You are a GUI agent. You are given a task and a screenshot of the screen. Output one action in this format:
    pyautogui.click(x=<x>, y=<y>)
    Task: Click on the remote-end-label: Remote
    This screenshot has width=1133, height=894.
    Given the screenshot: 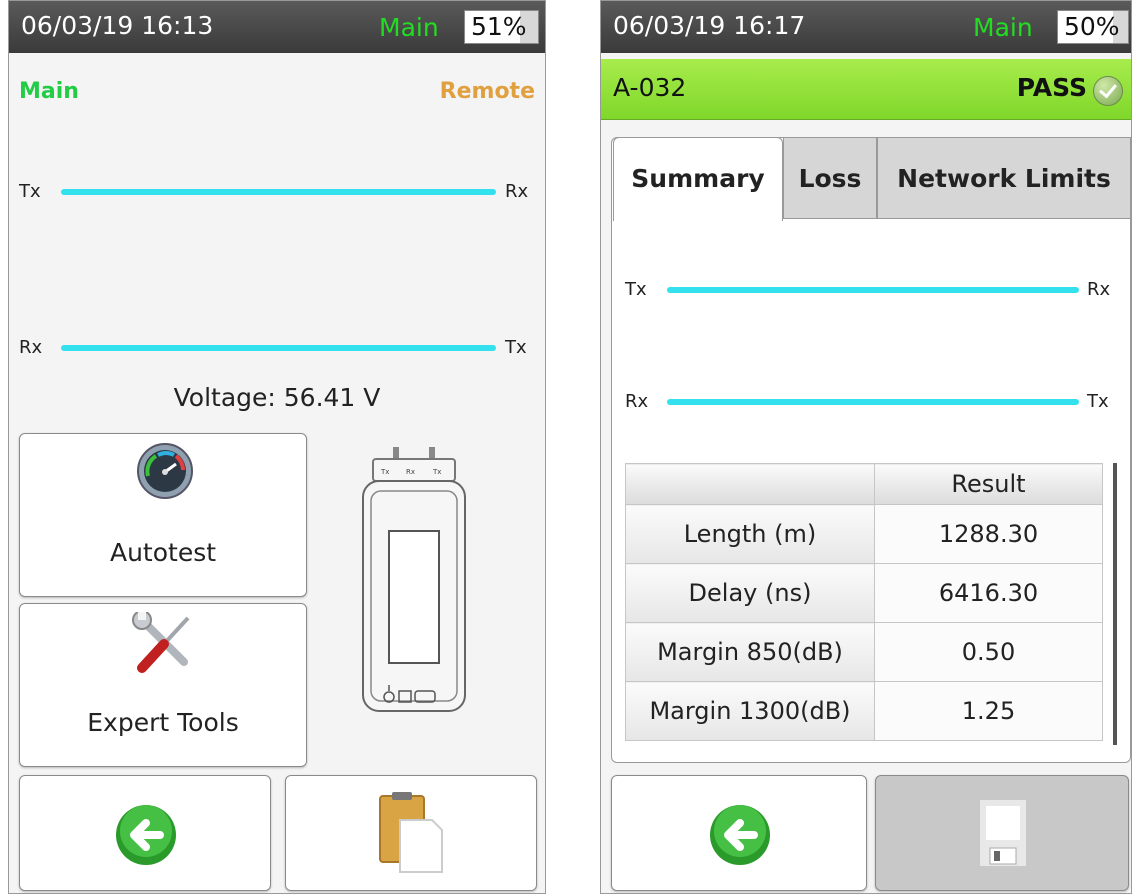 What is the action you would take?
    pyautogui.click(x=487, y=91)
    